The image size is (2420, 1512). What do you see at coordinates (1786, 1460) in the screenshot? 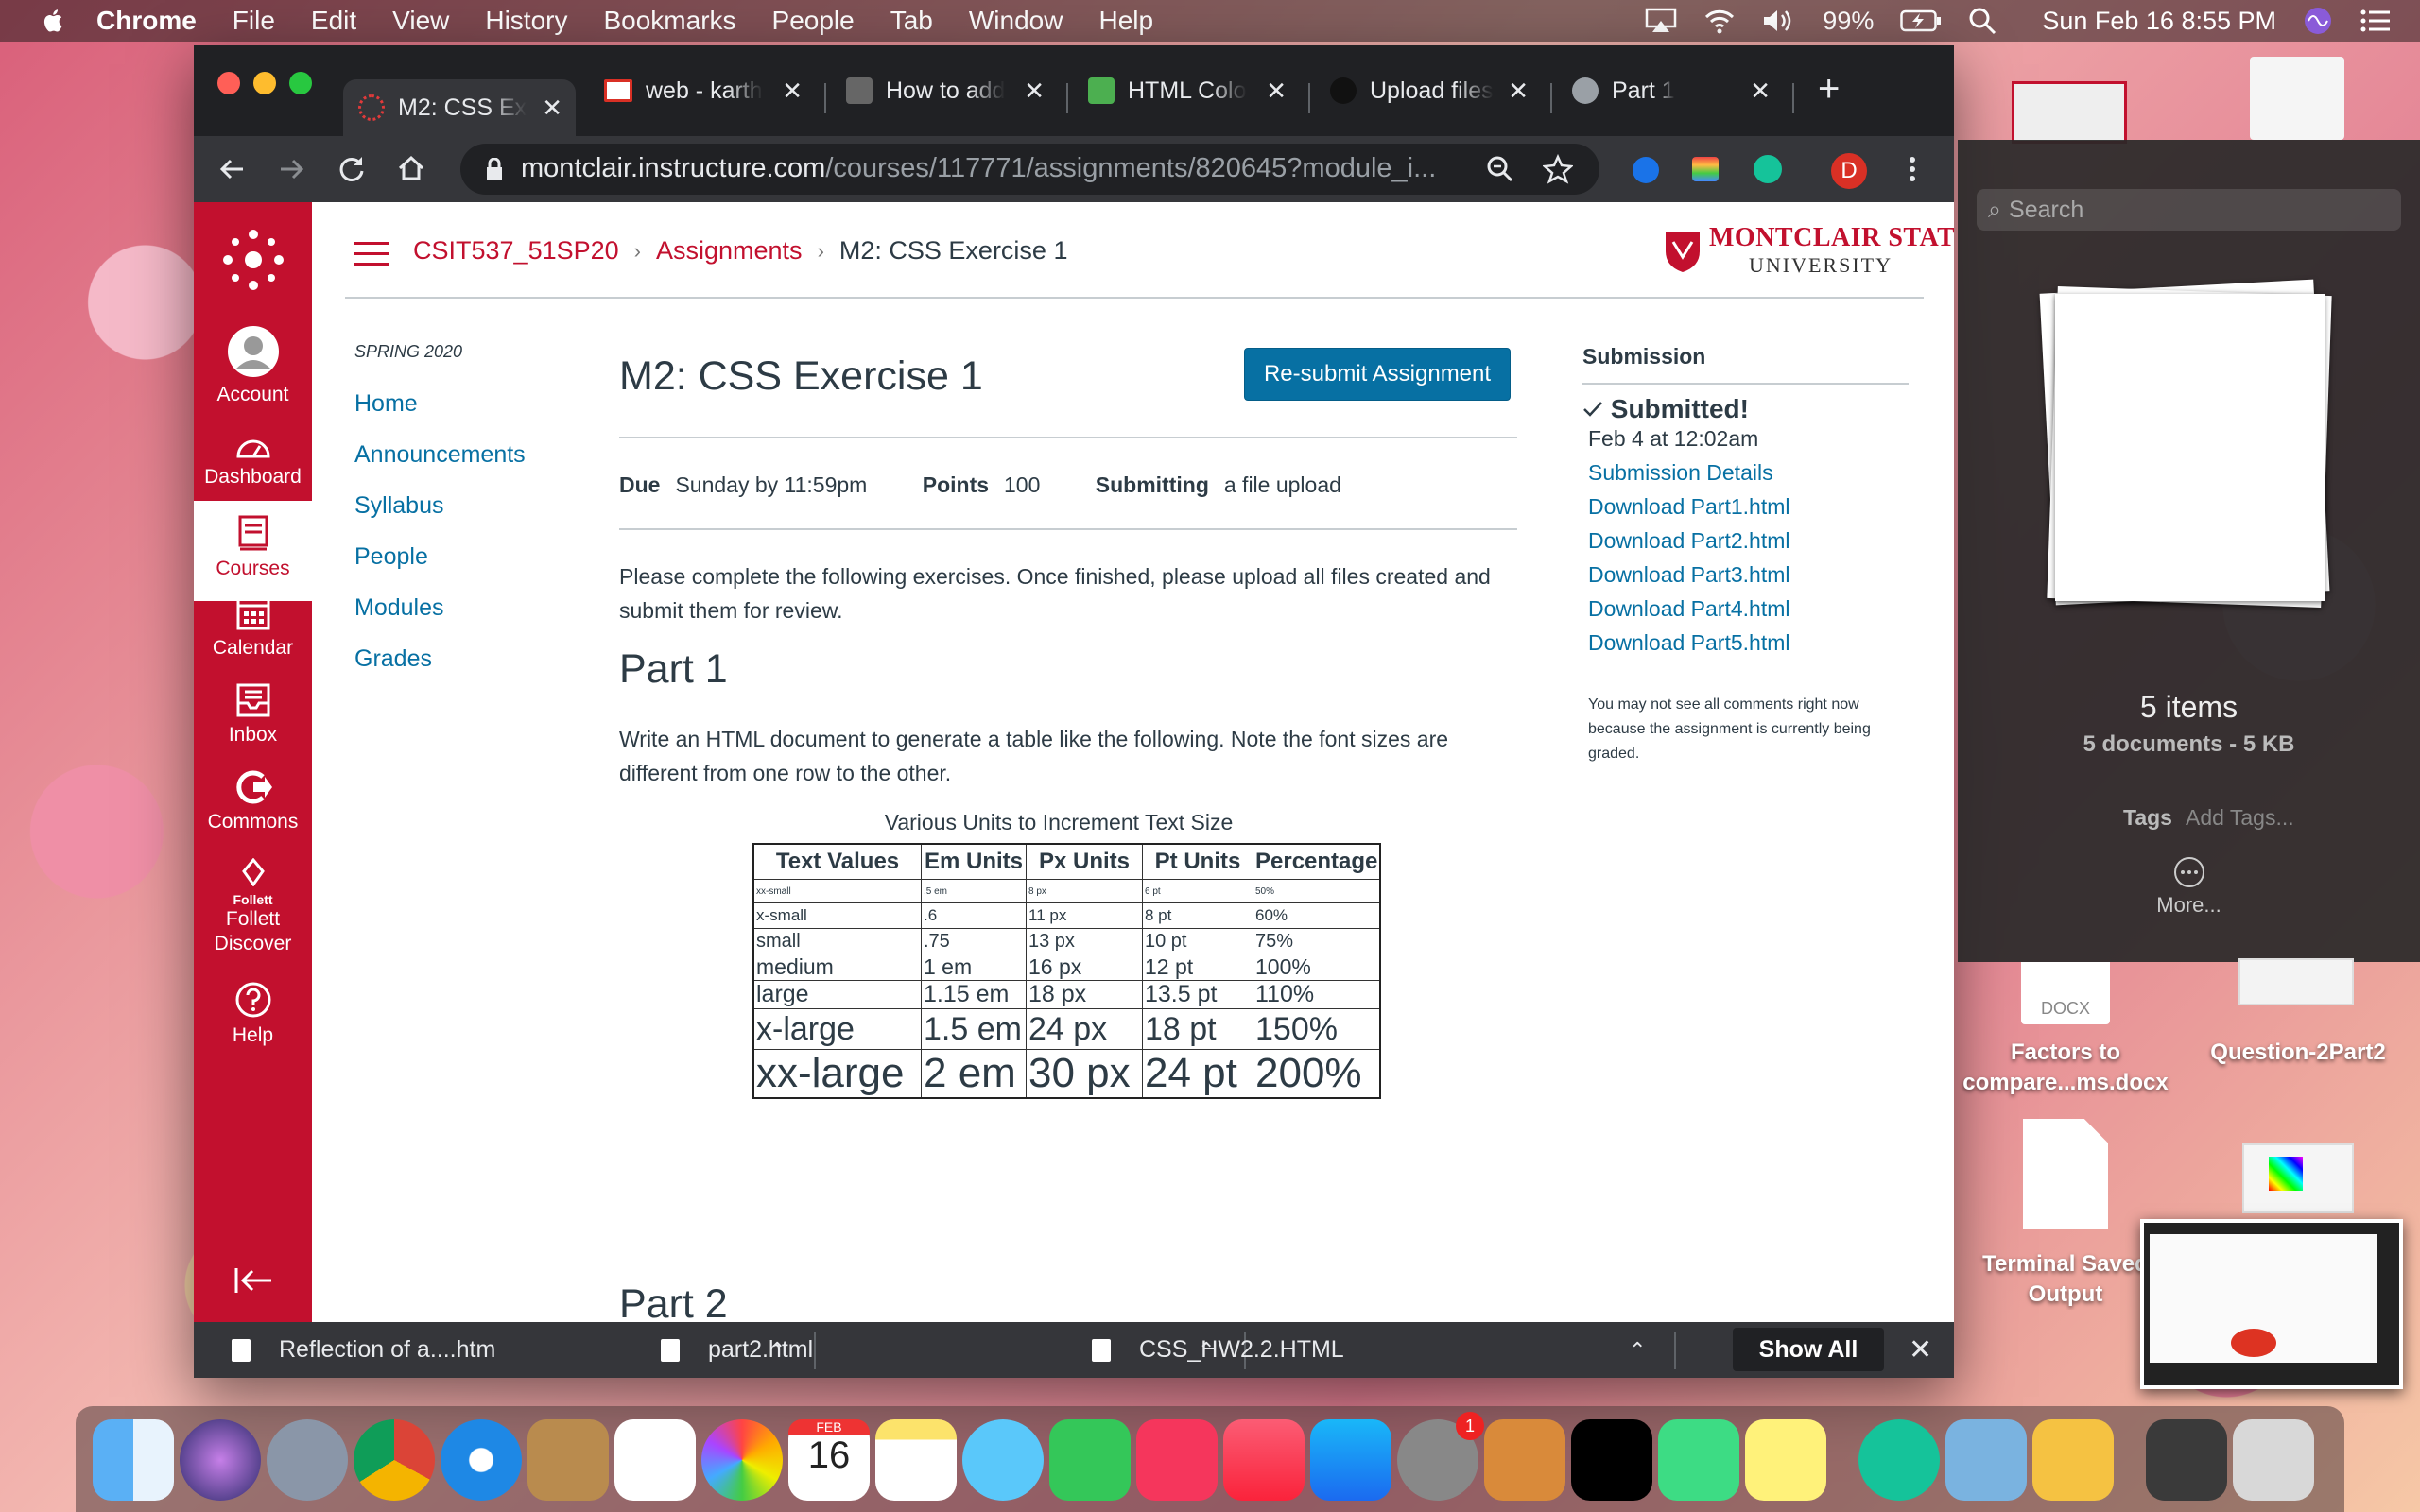
I see `stickies-dock-icon` at bounding box center [1786, 1460].